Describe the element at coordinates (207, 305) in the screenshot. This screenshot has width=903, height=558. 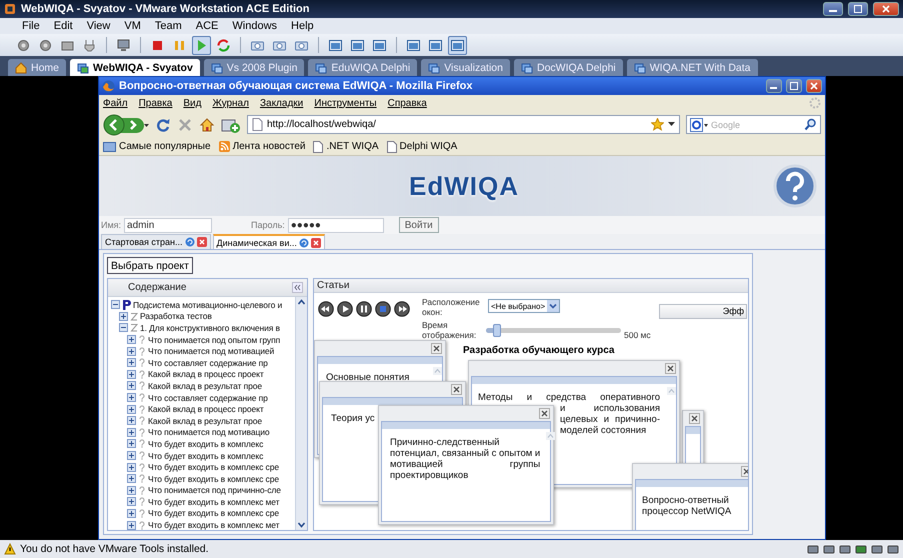
I see `tree-item: Подсистема мотивационно-целевого и` at that location.